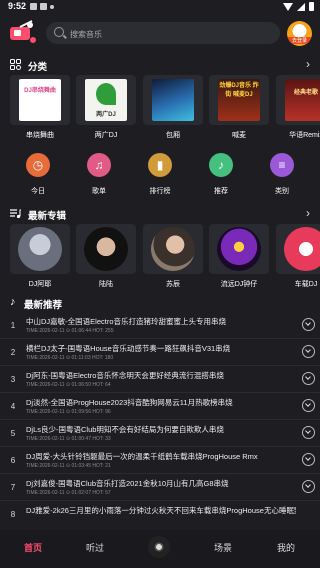  What do you see at coordinates (161, 429) in the screenshot?
I see `song-title: DjLs良少-国粤语Club明知不会有好结局为何要自欺欺人串烧` at bounding box center [161, 429].